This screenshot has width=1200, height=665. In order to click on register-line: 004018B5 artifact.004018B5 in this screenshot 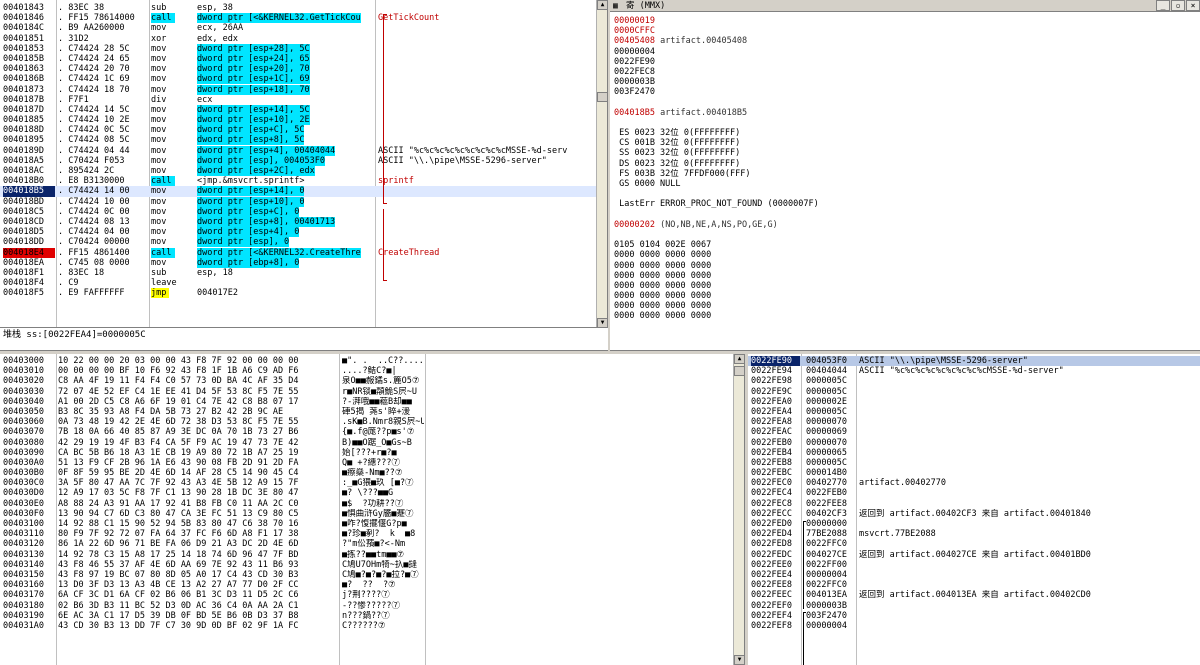, I will do `click(904, 113)`.